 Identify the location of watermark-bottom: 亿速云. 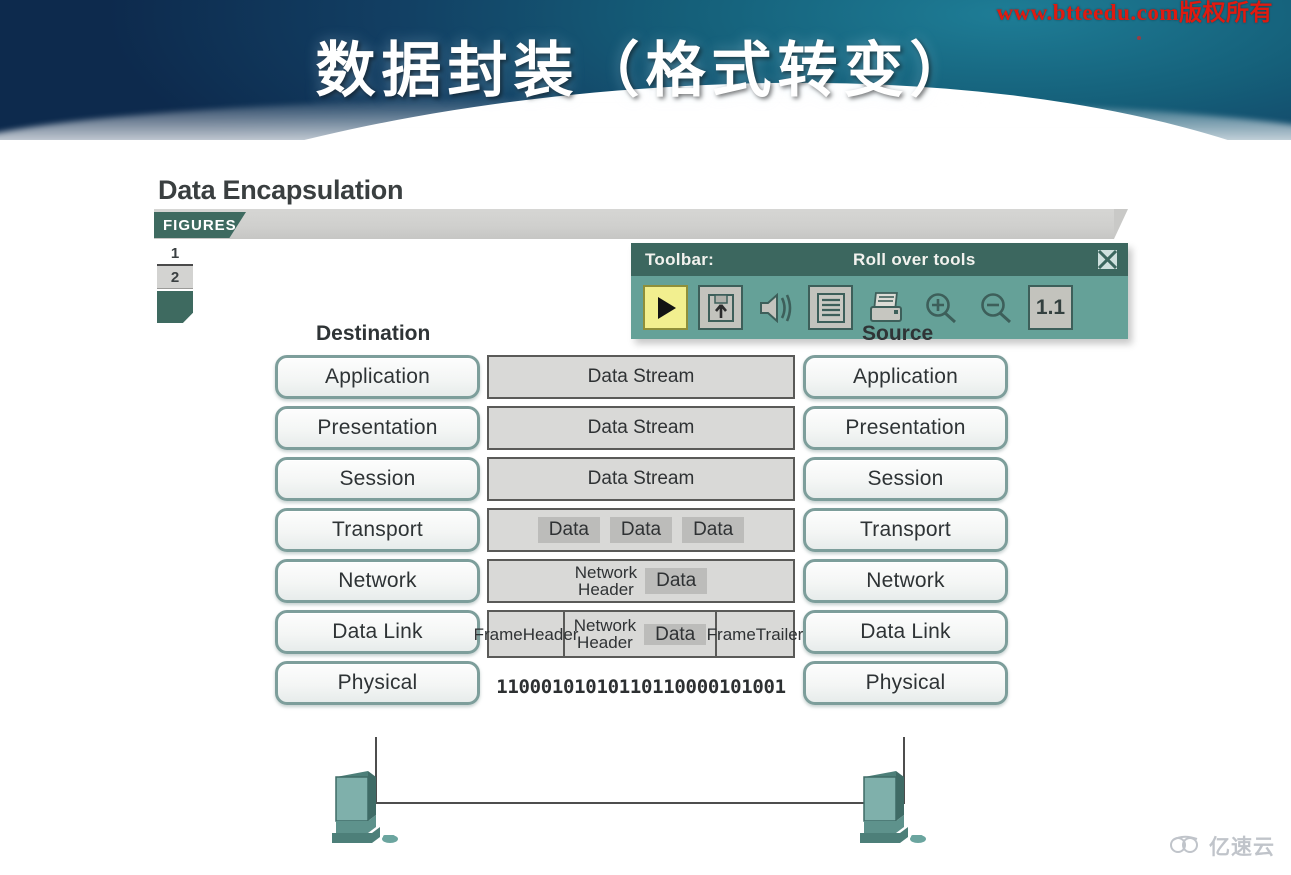
(1222, 846).